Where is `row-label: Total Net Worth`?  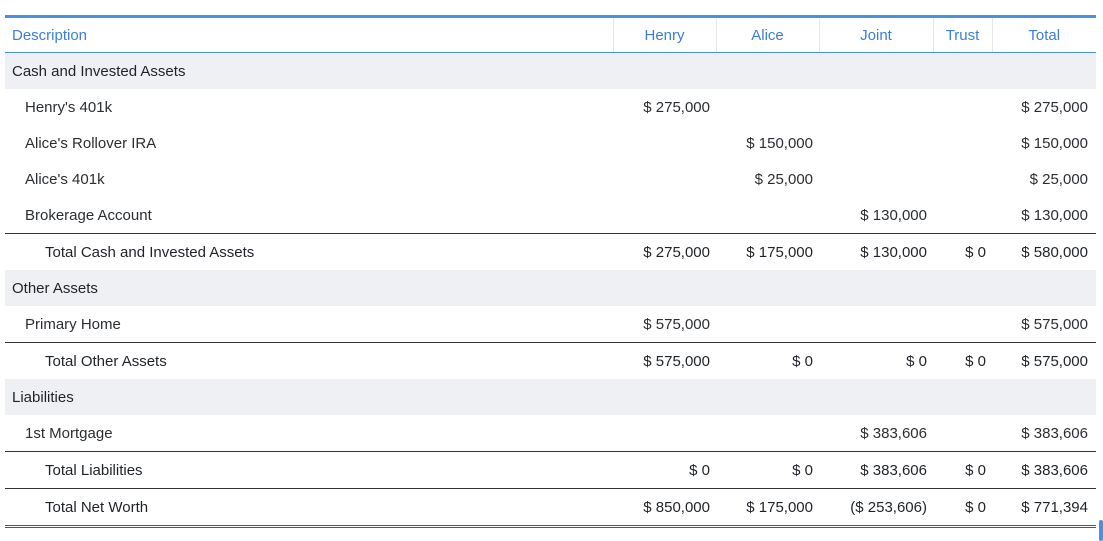 row-label: Total Net Worth is located at coordinates (309, 508).